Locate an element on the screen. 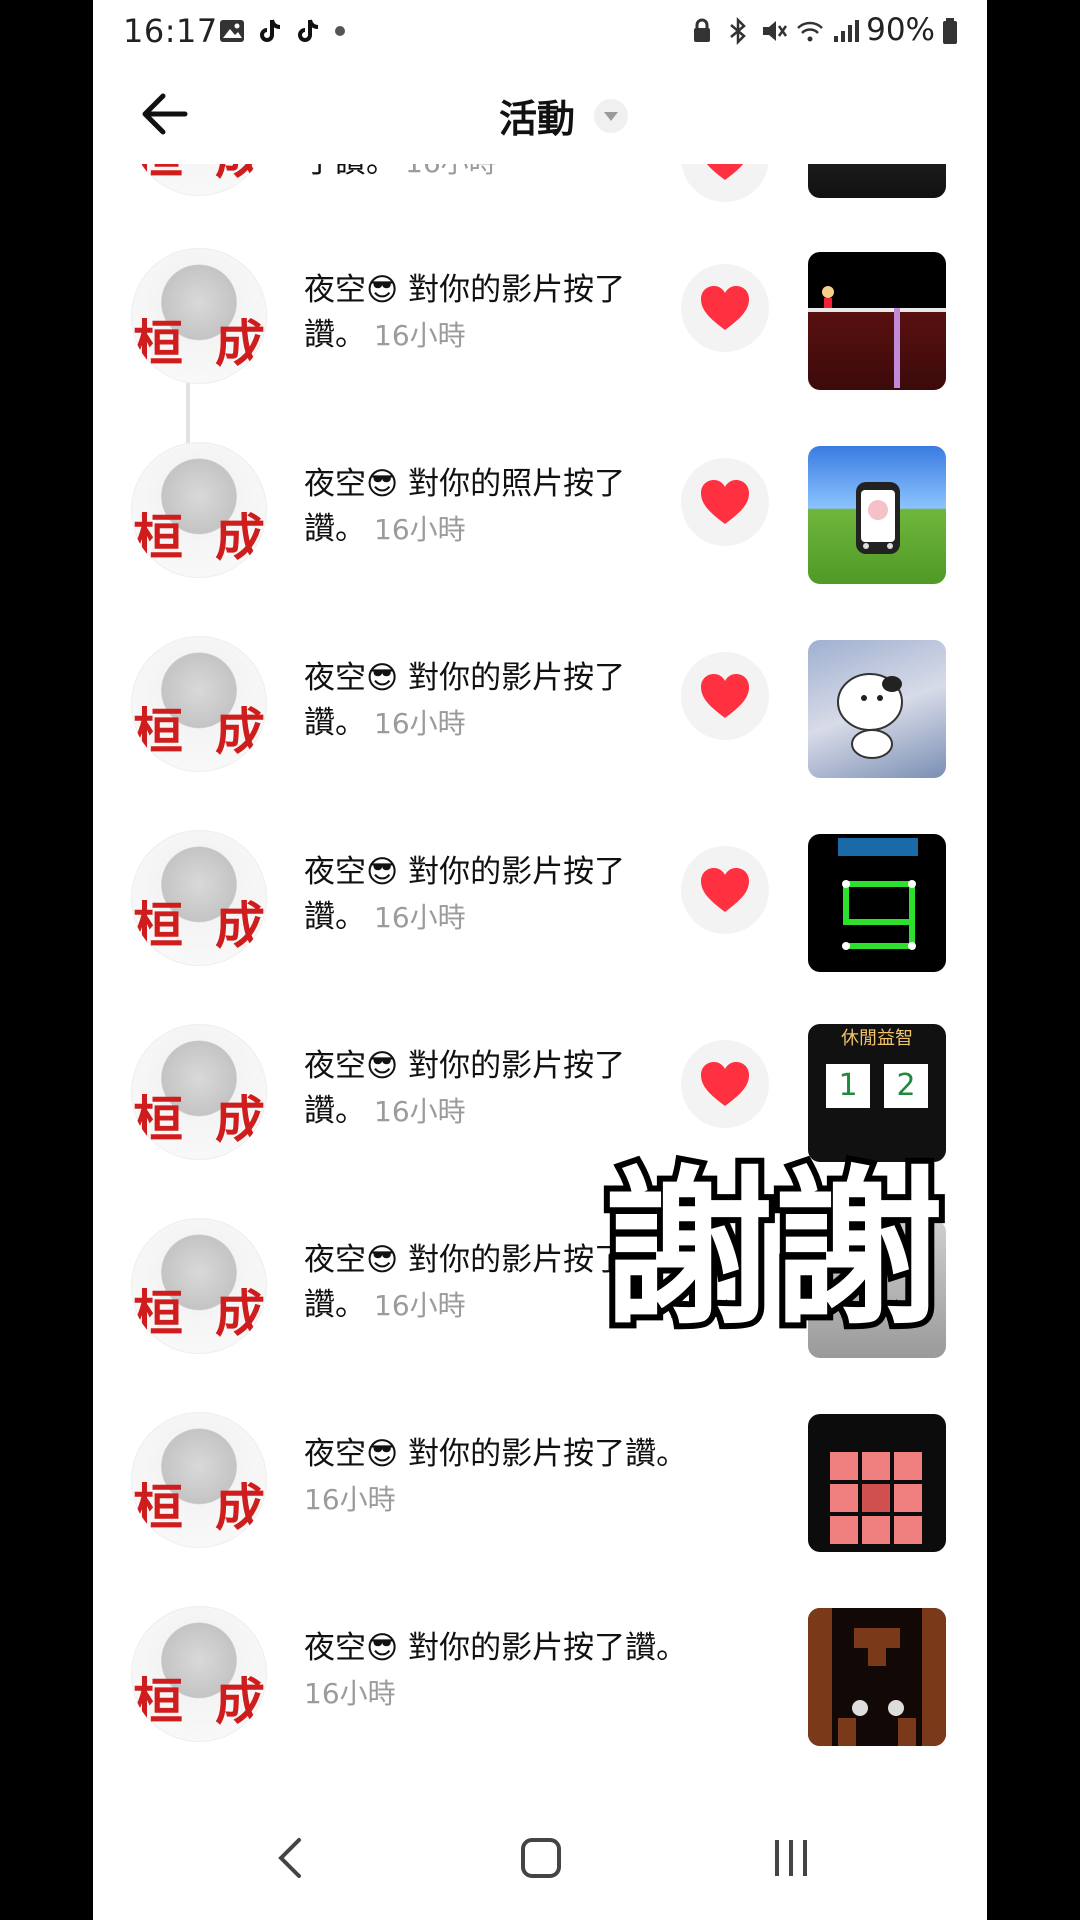 This screenshot has height=1920, width=1080. activity-text: 了讚。16小時 is located at coordinates (474, 174).